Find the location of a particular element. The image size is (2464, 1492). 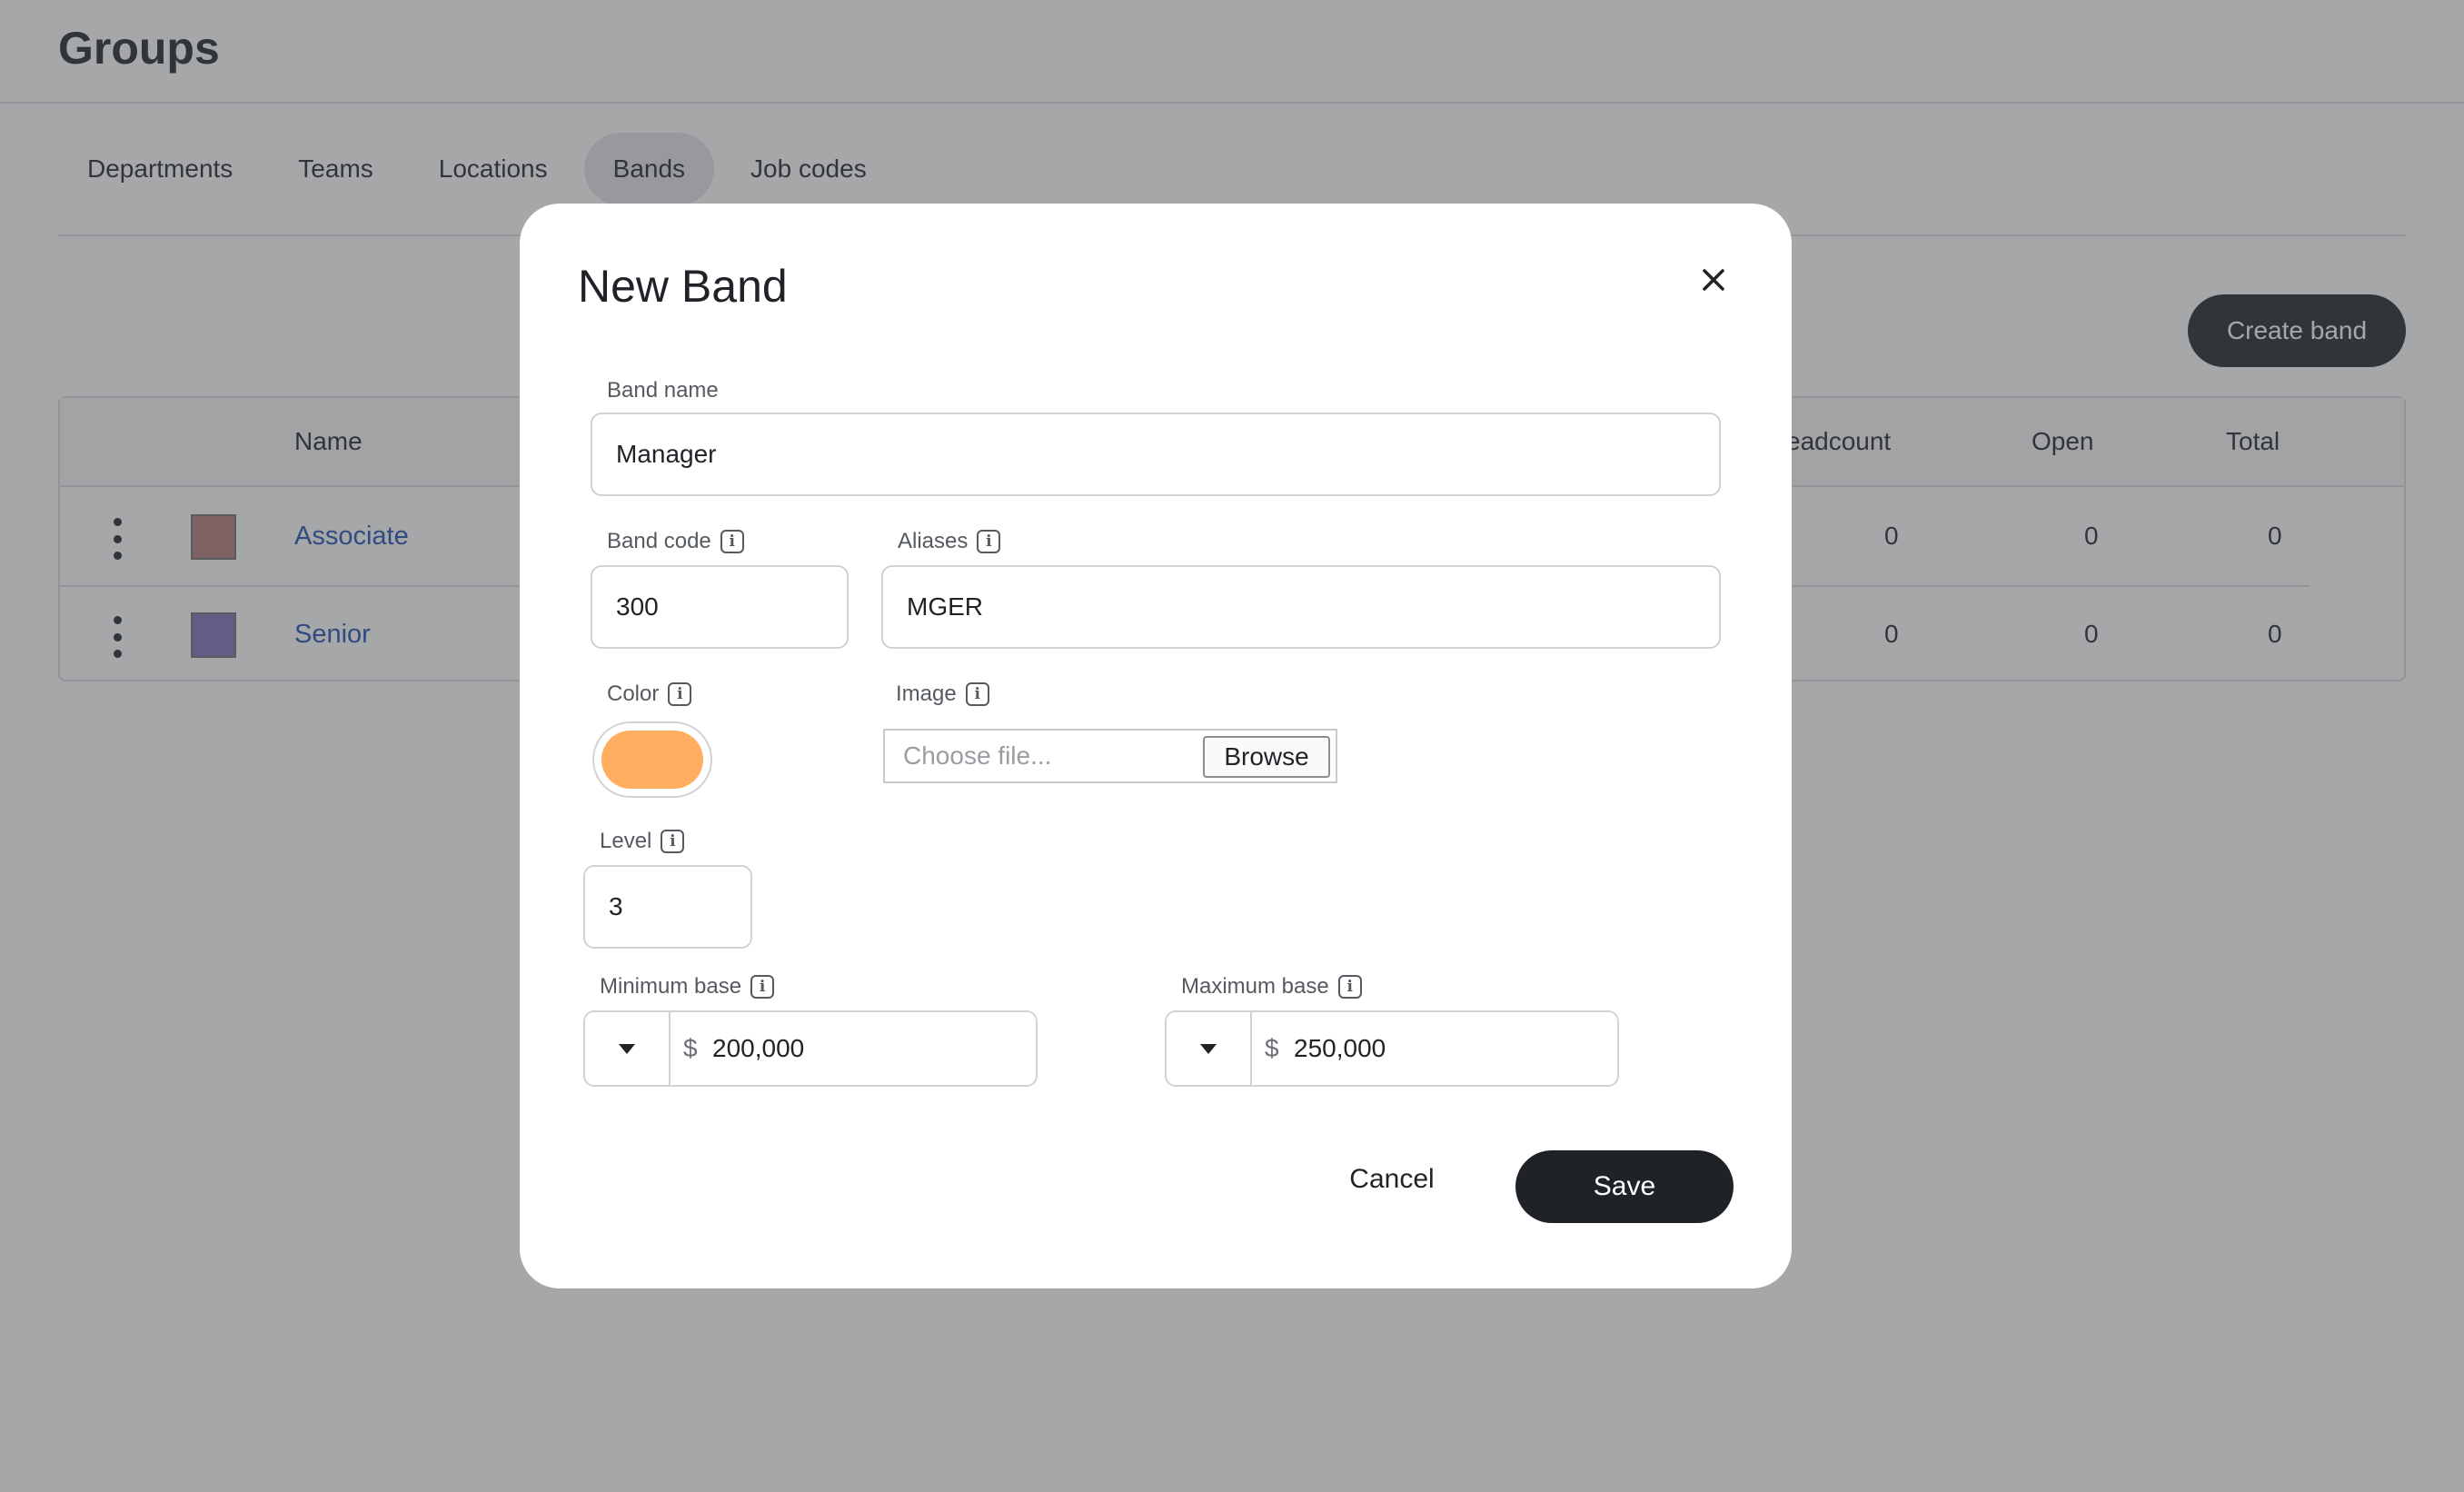

save-button: Save is located at coordinates (1624, 1186).